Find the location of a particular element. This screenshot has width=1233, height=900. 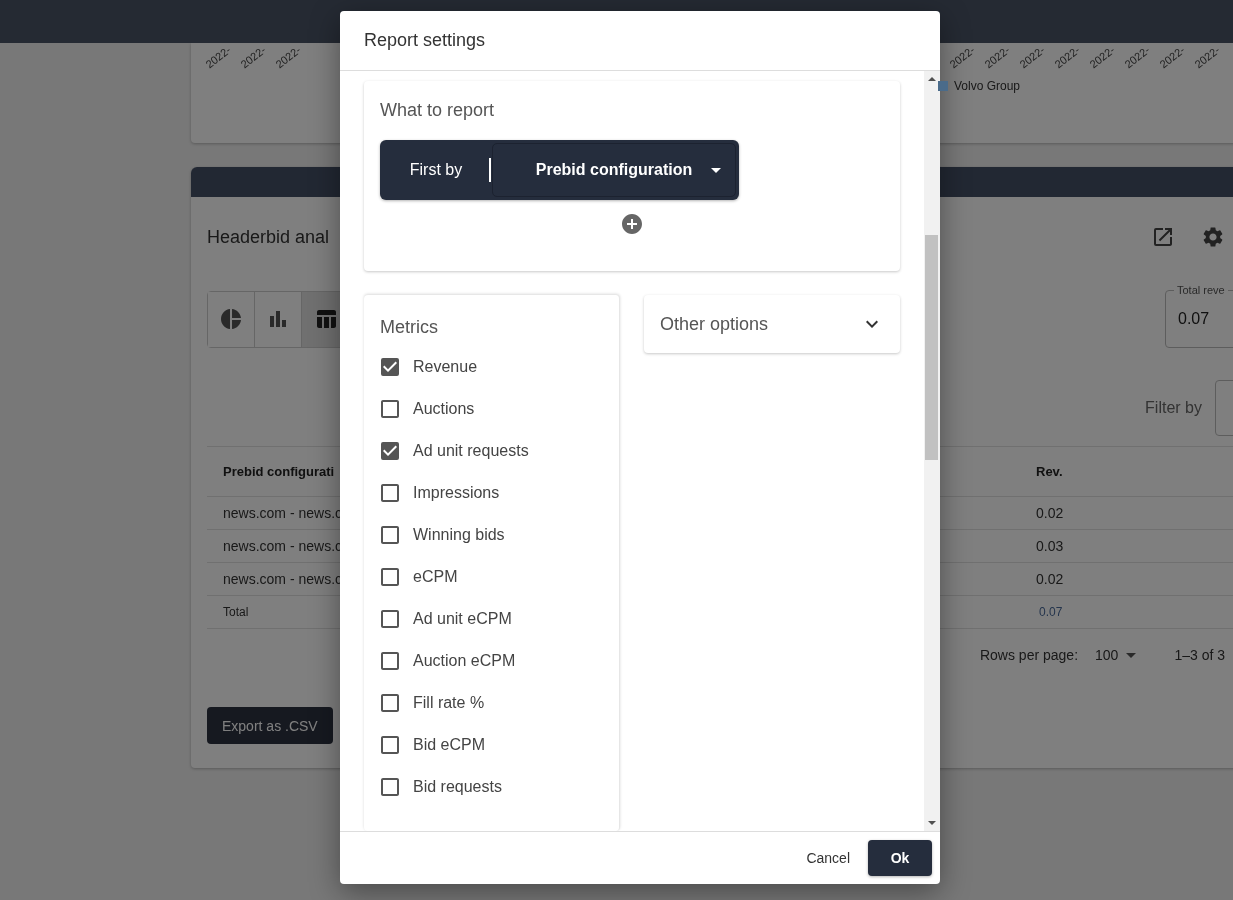

group-dropdown: Prebid configuration is located at coordinates (614, 170).